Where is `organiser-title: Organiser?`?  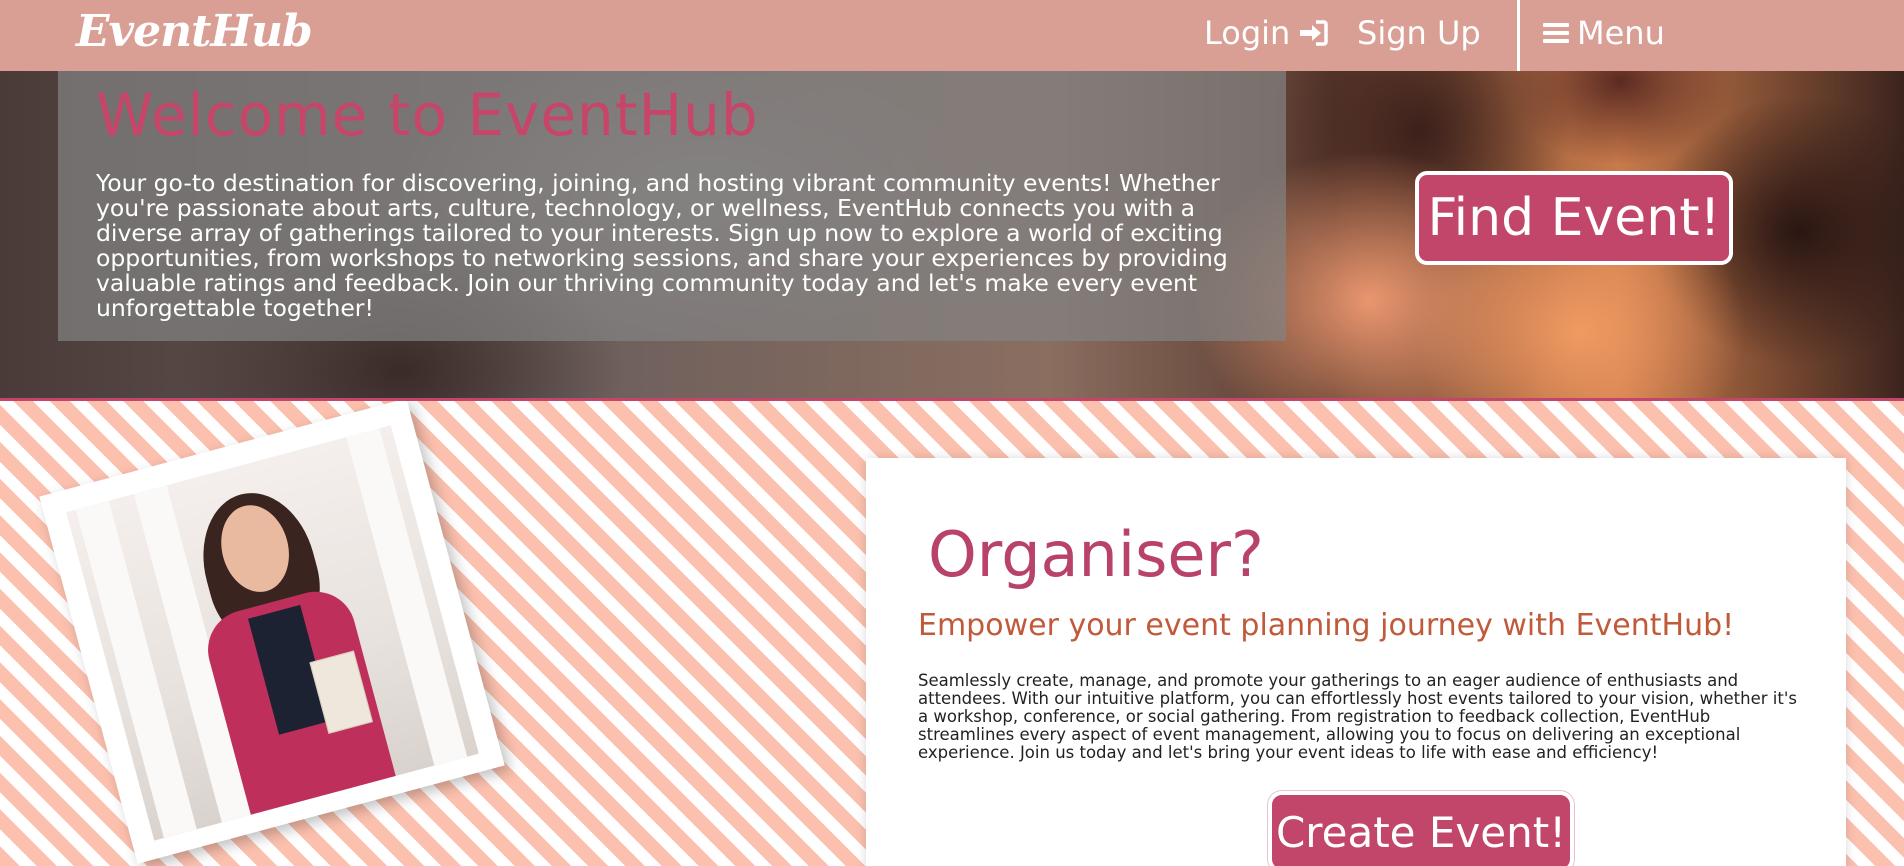 organiser-title: Organiser? is located at coordinates (1096, 554).